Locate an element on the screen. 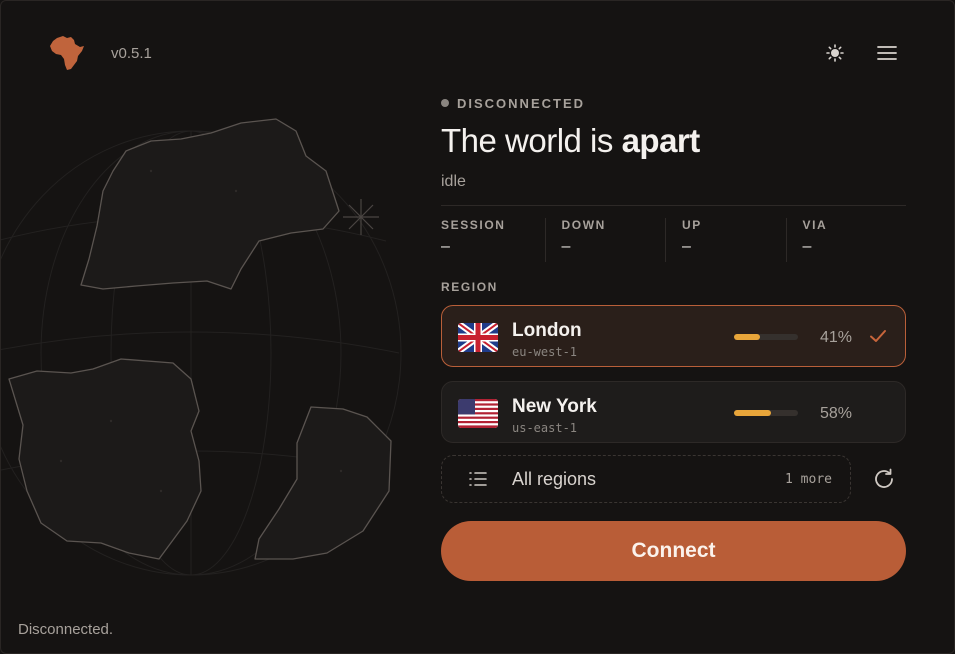  menu-button is located at coordinates (887, 53).